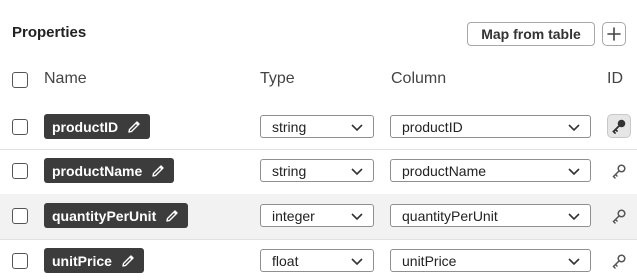  What do you see at coordinates (82, 260) in the screenshot?
I see `property-name: unitPrice` at bounding box center [82, 260].